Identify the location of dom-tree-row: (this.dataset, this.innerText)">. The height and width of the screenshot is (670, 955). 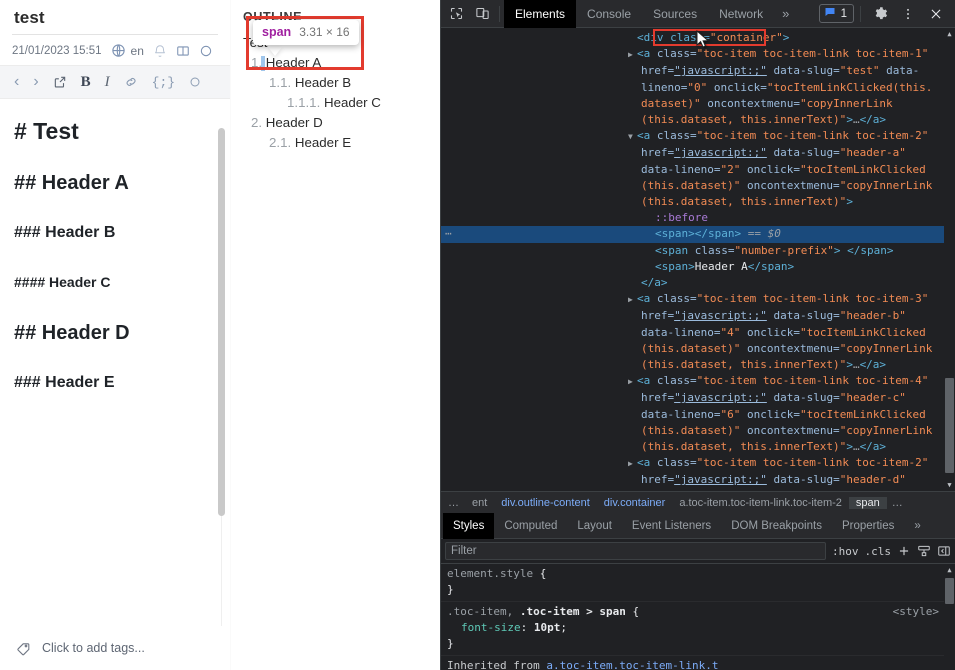
(698, 202).